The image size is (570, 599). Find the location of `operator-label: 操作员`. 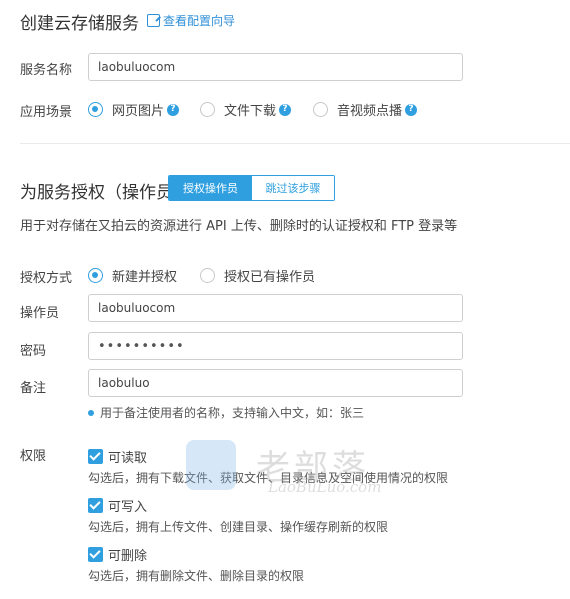

operator-label: 操作员 is located at coordinates (40, 313).